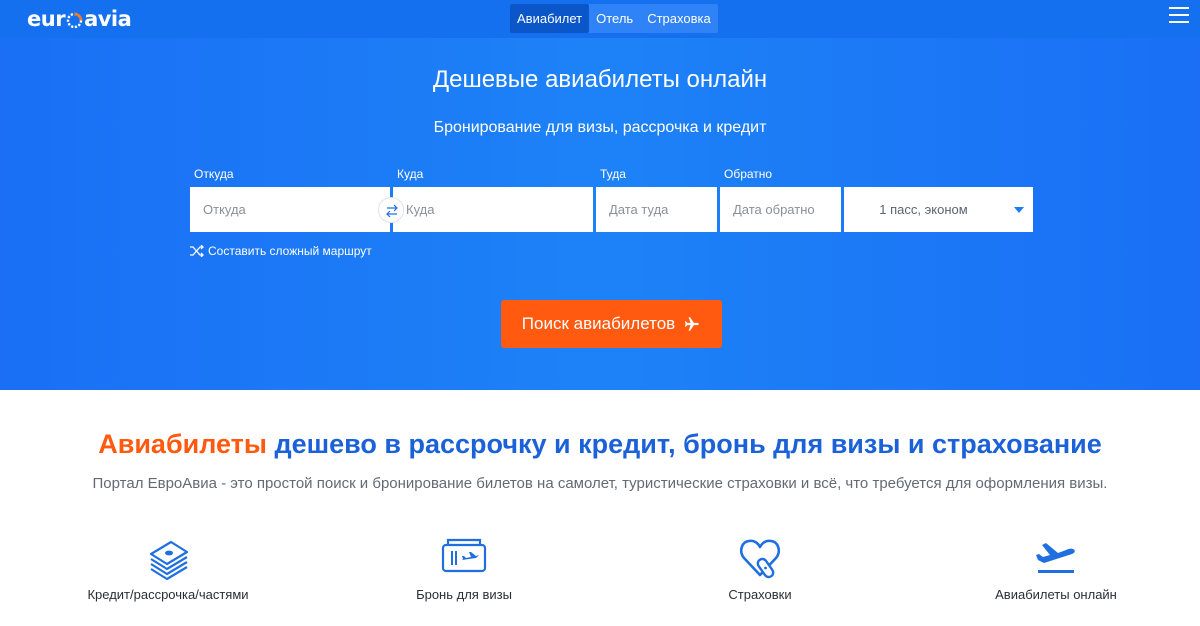  I want to click on service-tabs: Авиабилет Отель Страховка, so click(614, 18).